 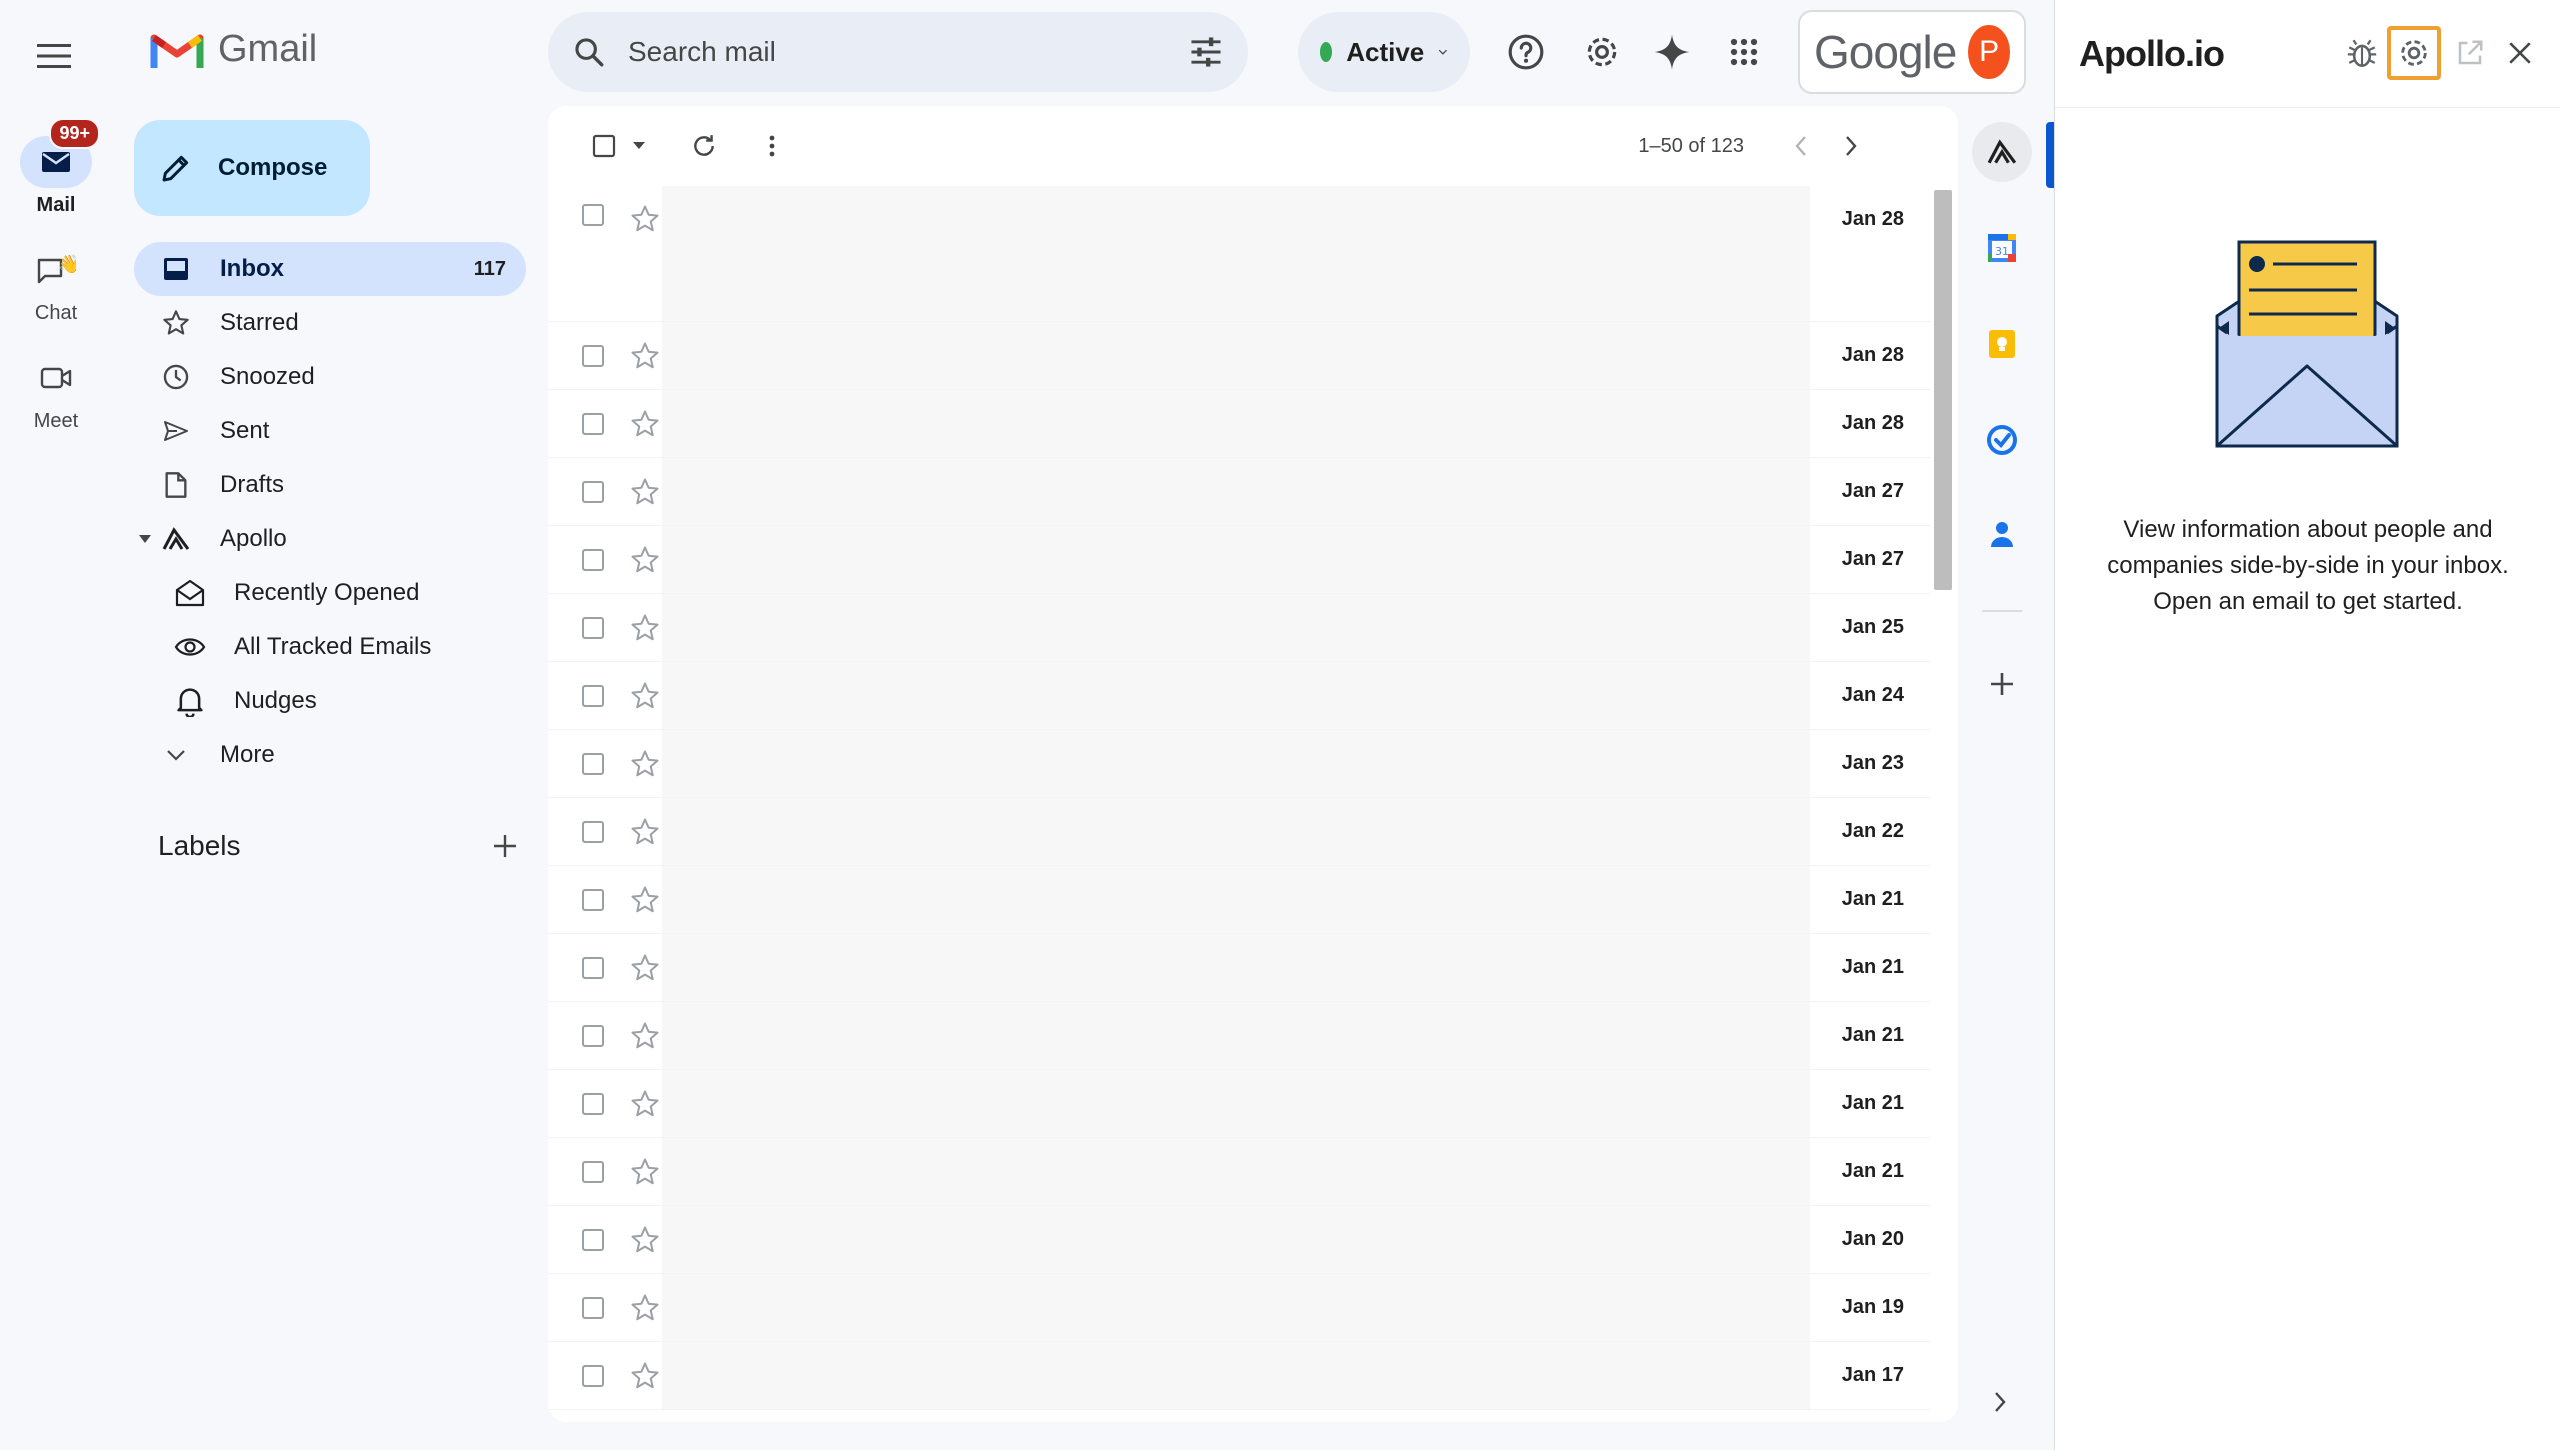 I want to click on scrollbar, so click(x=1943, y=390).